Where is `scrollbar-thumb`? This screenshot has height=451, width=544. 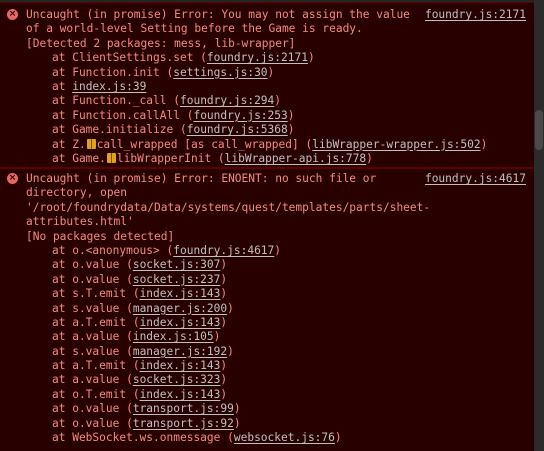
scrollbar-thumb is located at coordinates (539, 130).